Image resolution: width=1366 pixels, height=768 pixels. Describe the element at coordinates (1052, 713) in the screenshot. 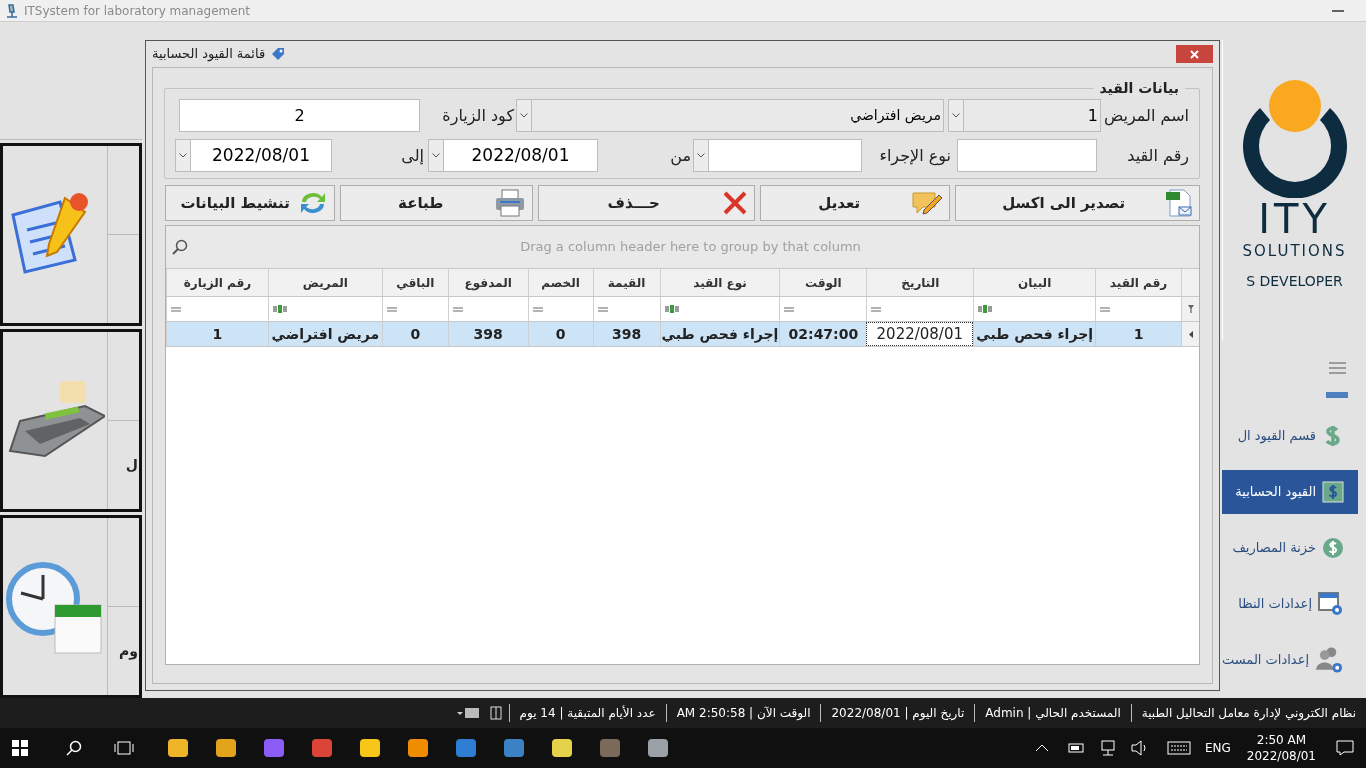

I see `status-item: المستخدم الحالي | Admin` at that location.